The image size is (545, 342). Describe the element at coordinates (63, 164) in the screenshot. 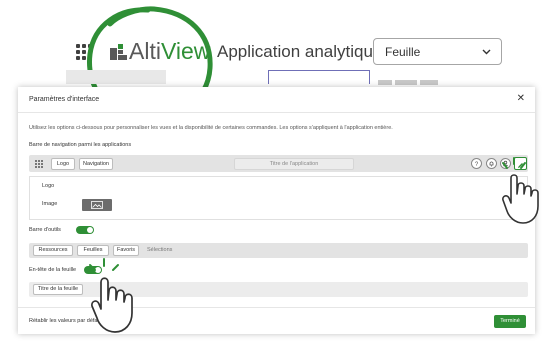

I see `logo-chip: Logo` at that location.